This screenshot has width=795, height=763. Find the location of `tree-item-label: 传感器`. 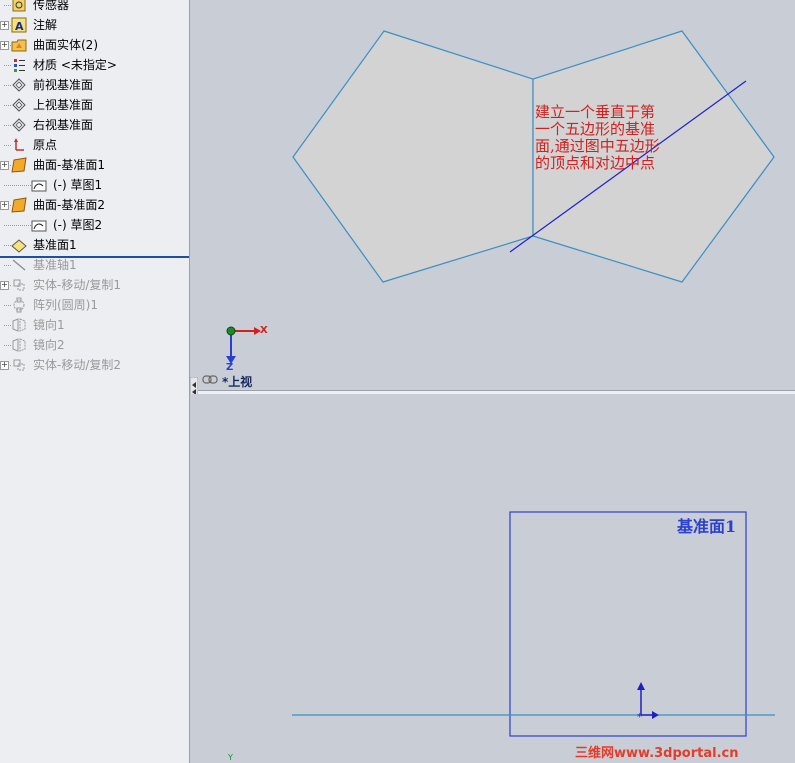

tree-item-label: 传感器 is located at coordinates (51, 6).